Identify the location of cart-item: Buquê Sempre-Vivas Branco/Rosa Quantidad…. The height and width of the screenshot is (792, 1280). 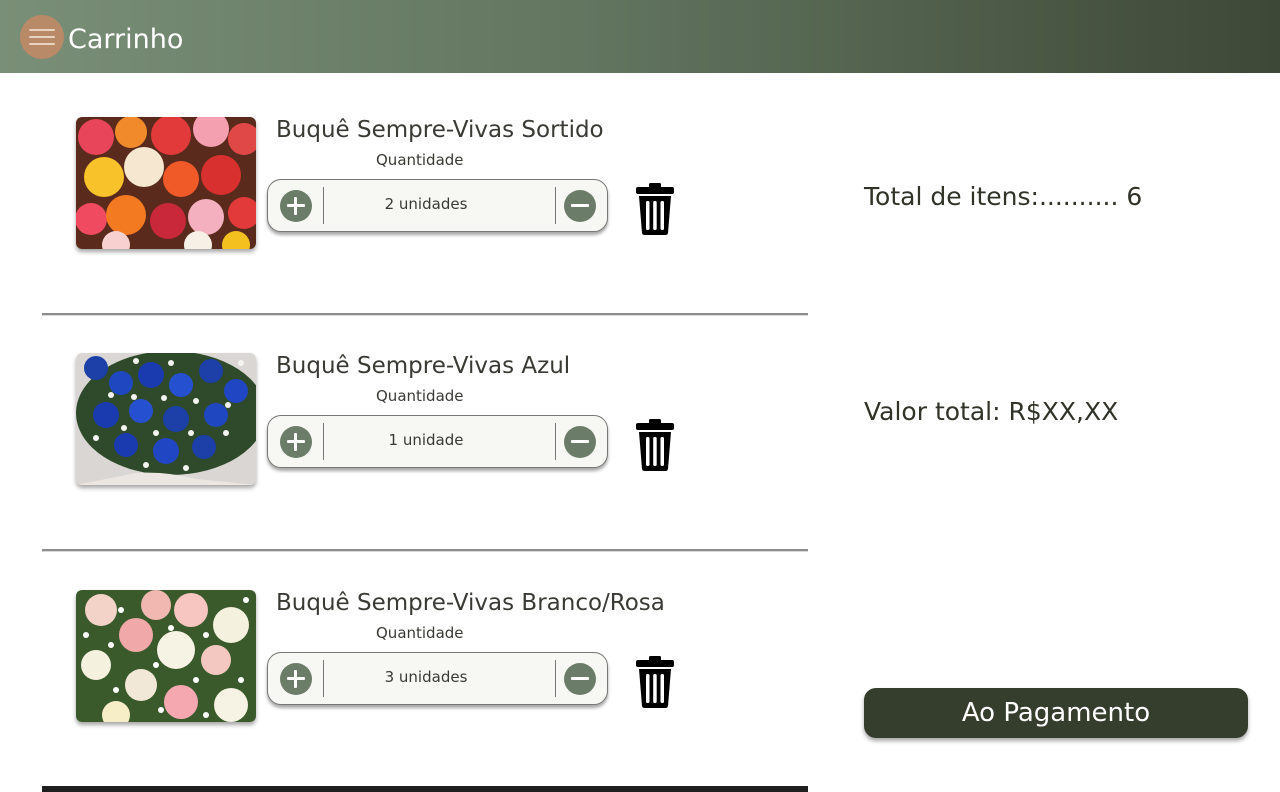
(410, 660).